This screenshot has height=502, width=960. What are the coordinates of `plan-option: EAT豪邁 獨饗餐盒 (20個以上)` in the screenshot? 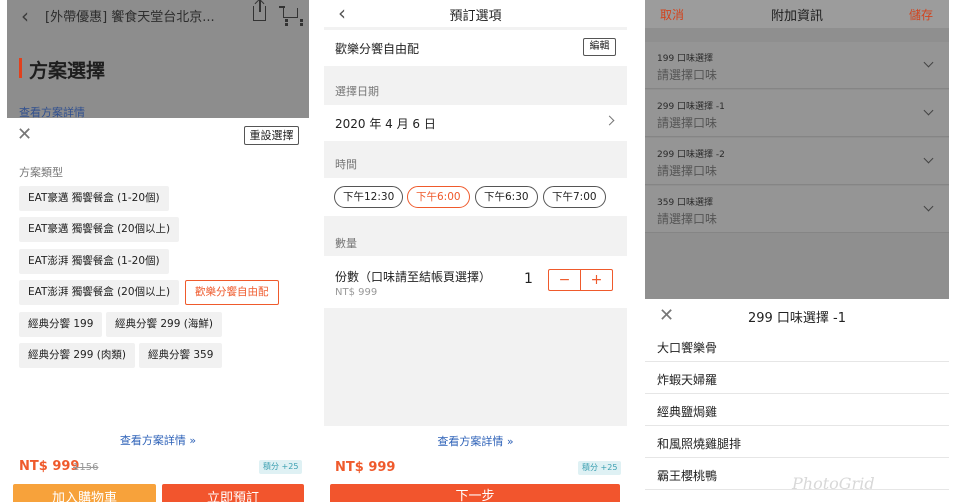 It's located at (99, 229).